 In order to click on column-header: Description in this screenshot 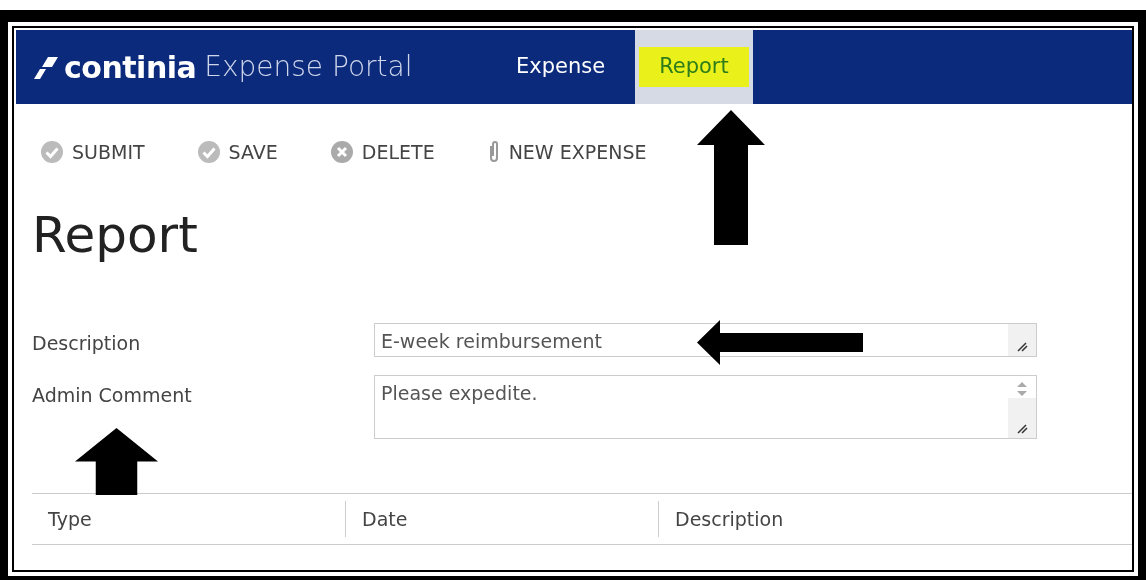, I will do `click(721, 519)`.